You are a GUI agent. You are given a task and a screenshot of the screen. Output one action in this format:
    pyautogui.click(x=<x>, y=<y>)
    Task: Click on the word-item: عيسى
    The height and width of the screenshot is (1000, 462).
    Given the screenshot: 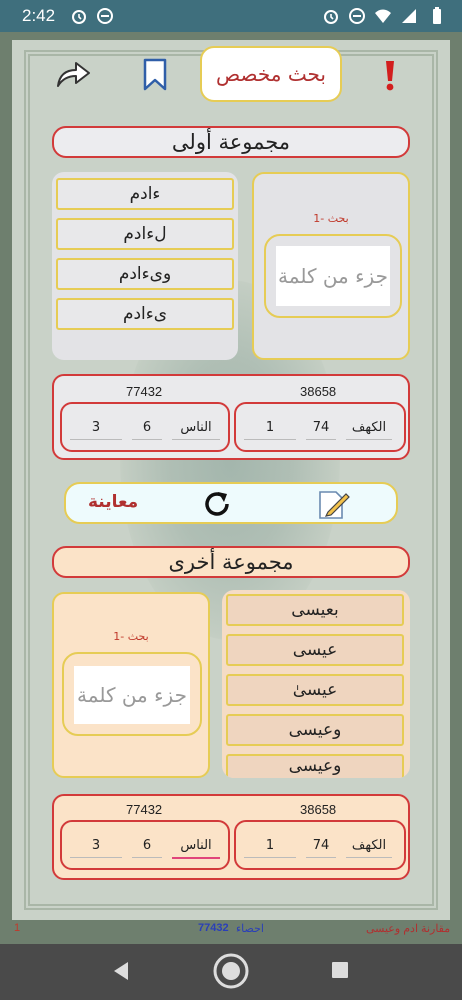 What is the action you would take?
    pyautogui.click(x=315, y=650)
    